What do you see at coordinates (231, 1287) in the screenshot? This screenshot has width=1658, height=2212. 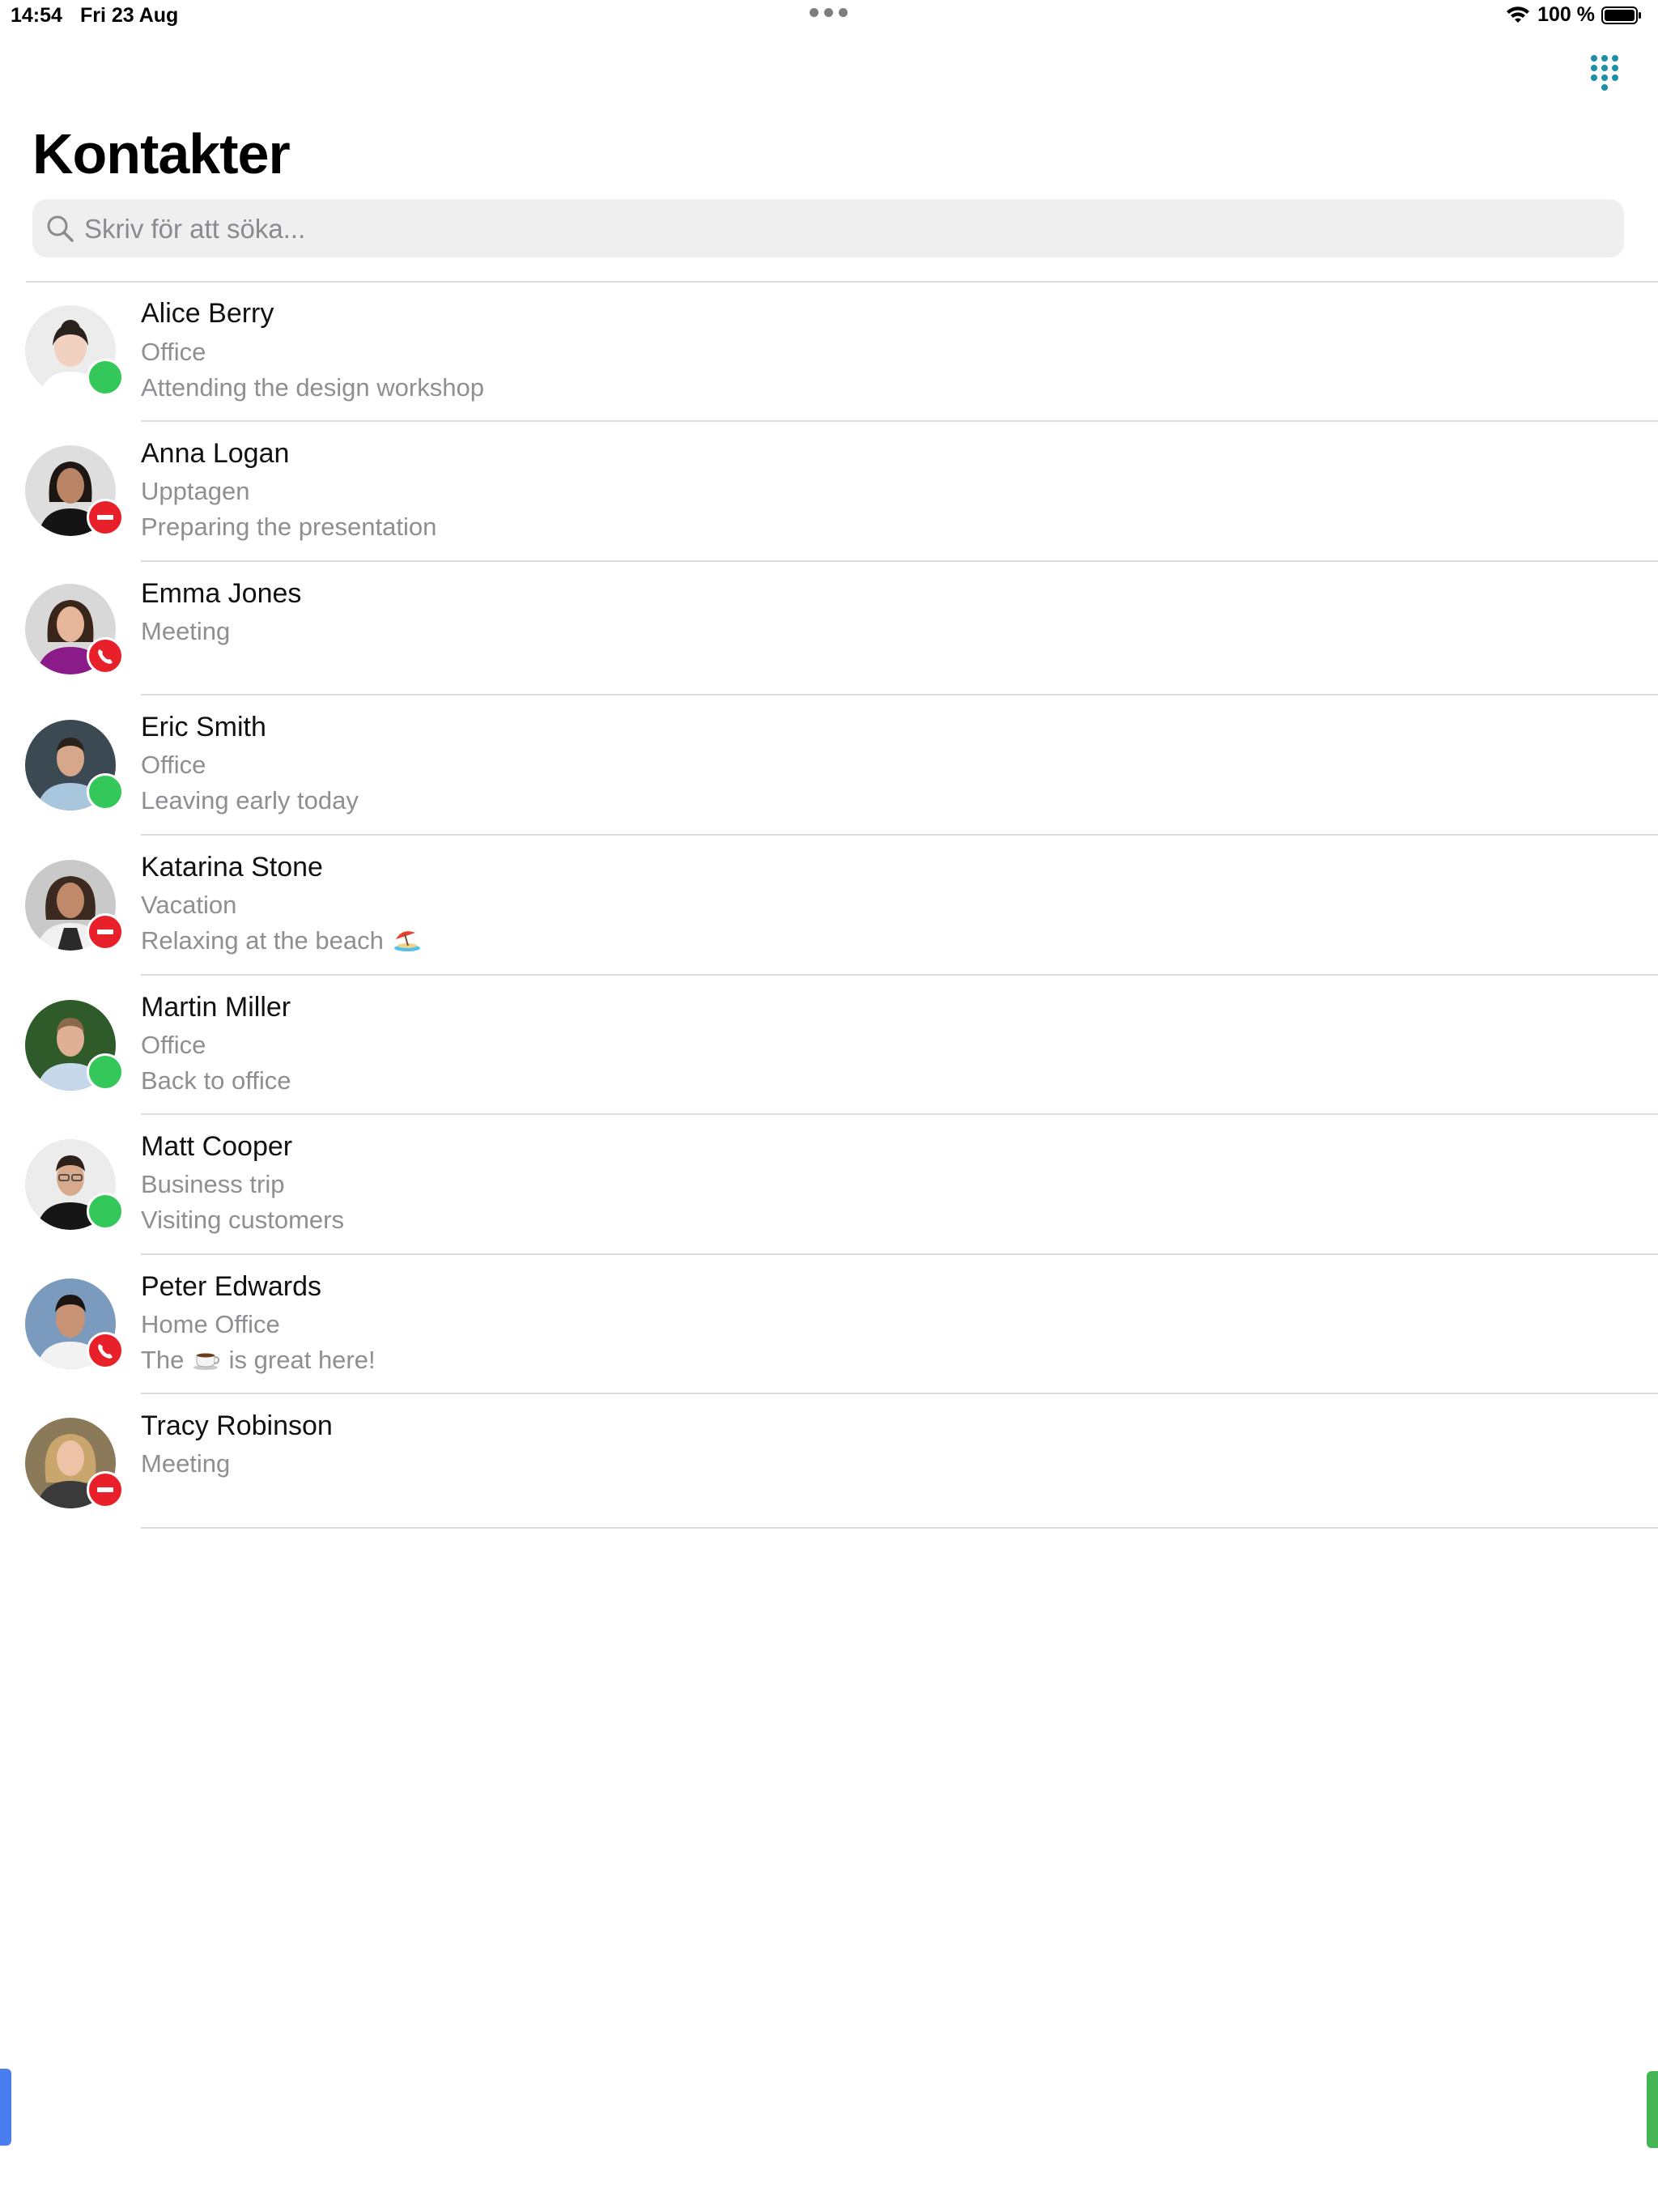 I see `contact-name: Peter Edwards` at bounding box center [231, 1287].